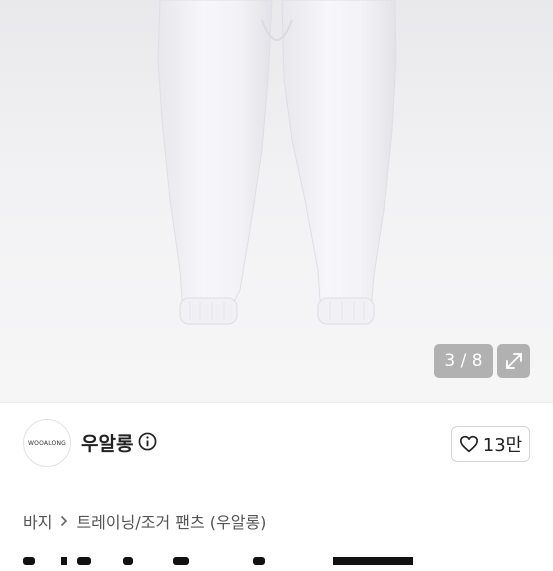 This screenshot has height=571, width=553. I want to click on expand-arrows-icon, so click(513, 361).